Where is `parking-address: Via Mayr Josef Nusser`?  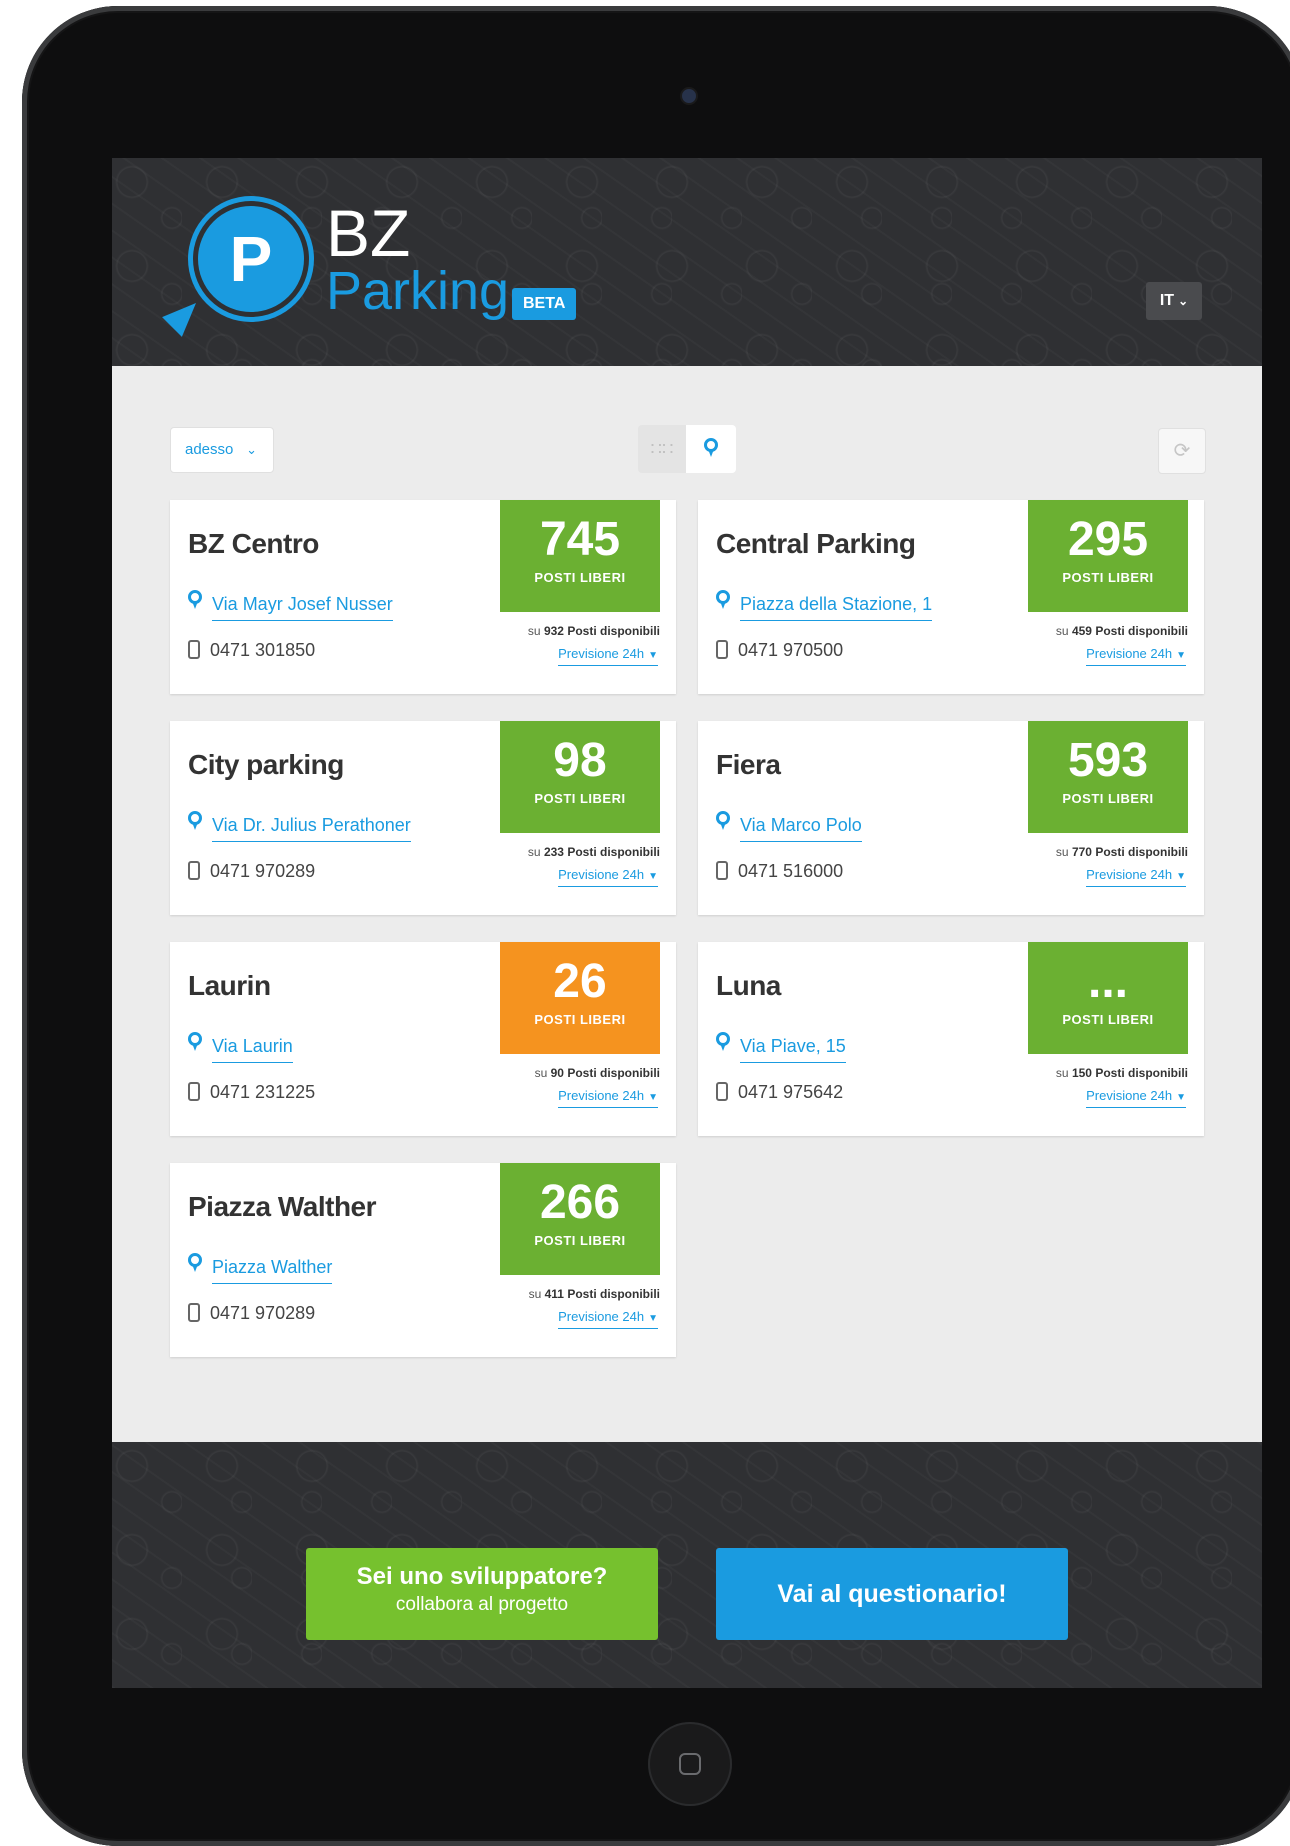
parking-address: Via Mayr Josef Nusser is located at coordinates (302, 607).